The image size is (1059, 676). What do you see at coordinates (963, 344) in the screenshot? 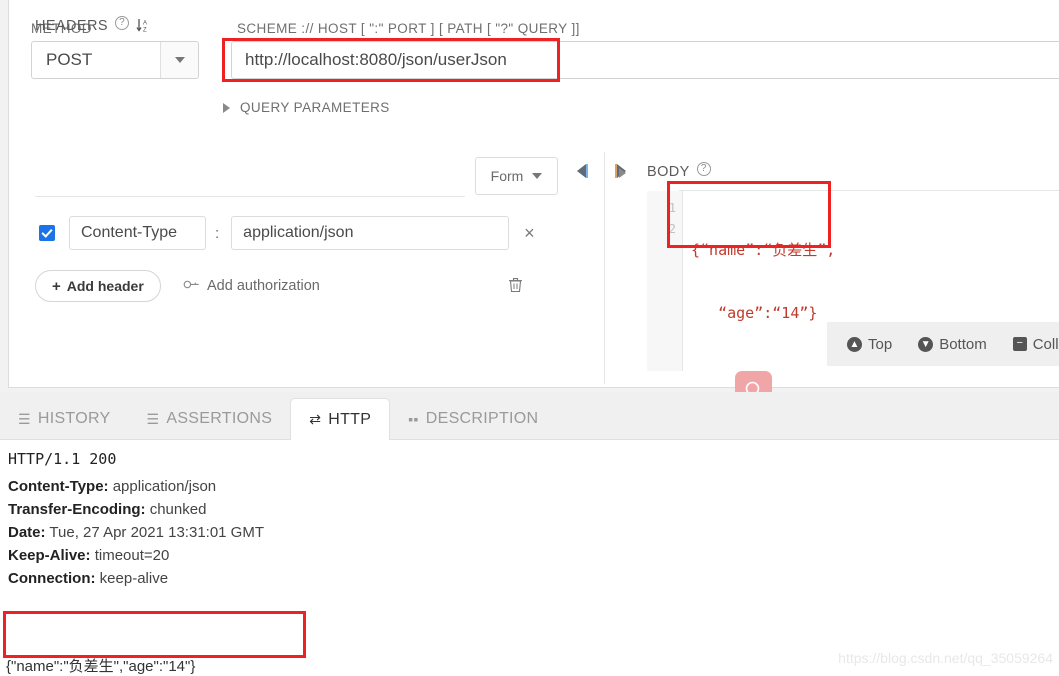
I see `scroll-to-bottom-label: Bottom` at bounding box center [963, 344].